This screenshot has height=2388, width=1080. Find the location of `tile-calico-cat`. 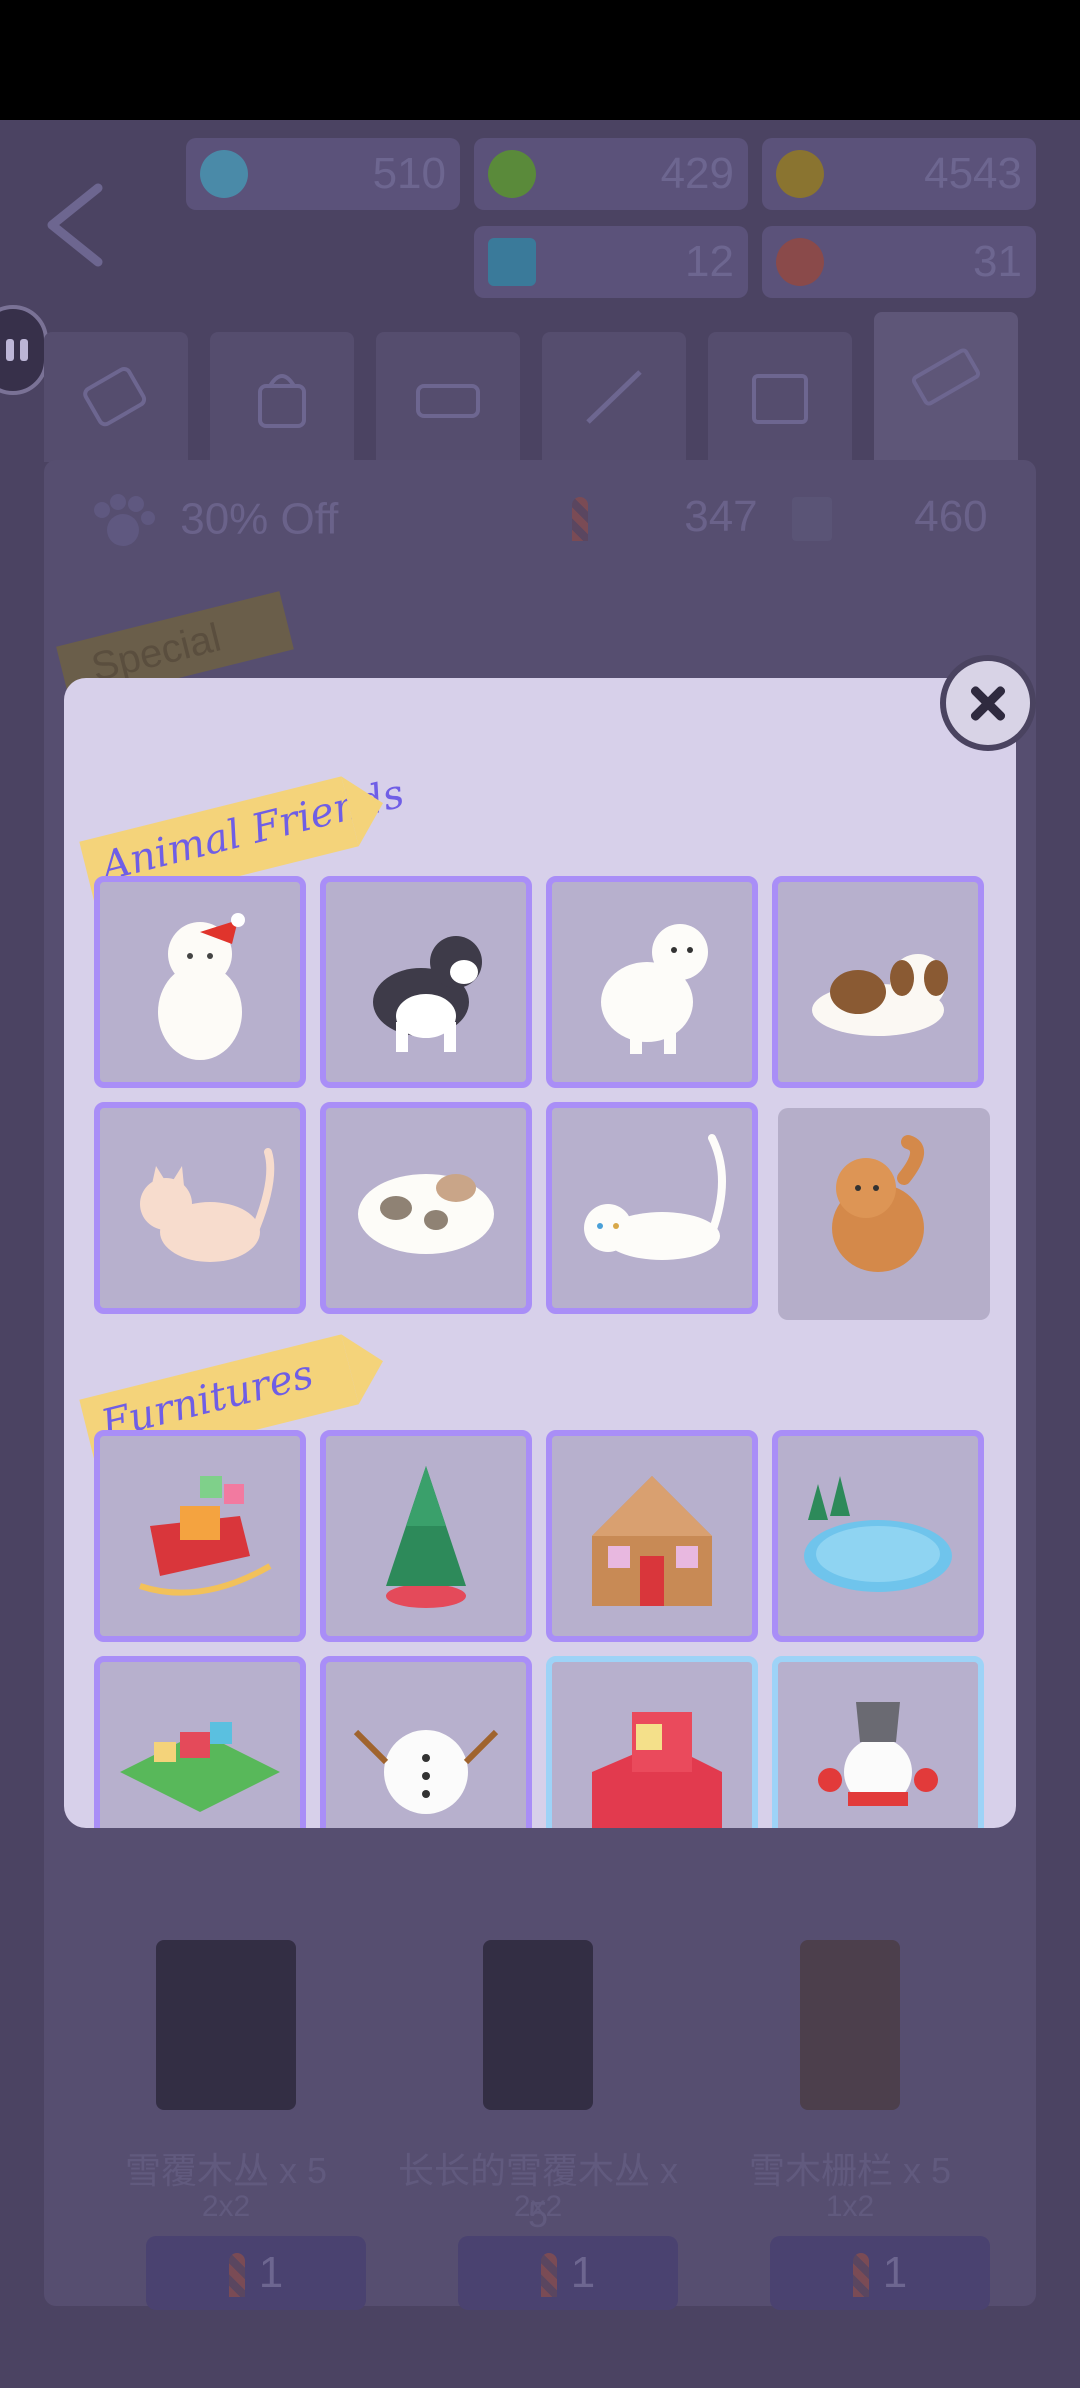

tile-calico-cat is located at coordinates (426, 1208).